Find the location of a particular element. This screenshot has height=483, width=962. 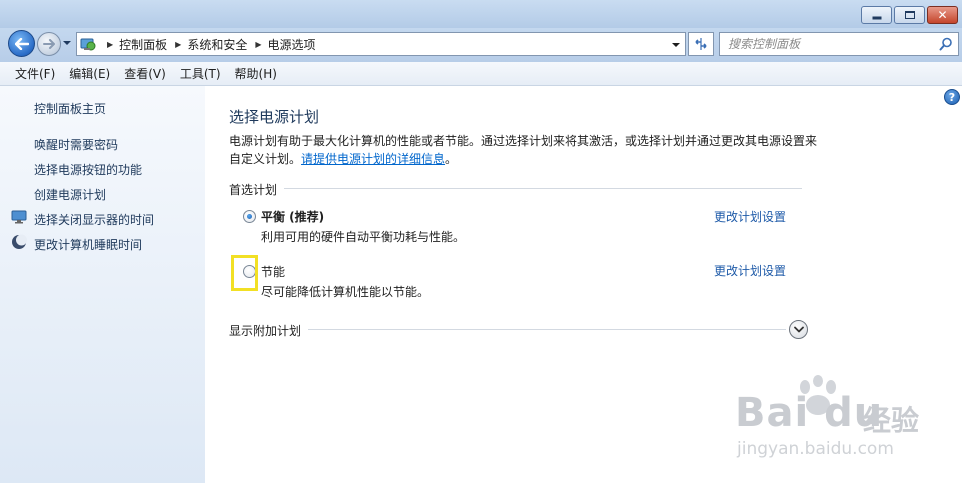

menu-bar: 文件(F) 编辑(E) 查看(V) 工具(T) 帮助(H) is located at coordinates (481, 74).